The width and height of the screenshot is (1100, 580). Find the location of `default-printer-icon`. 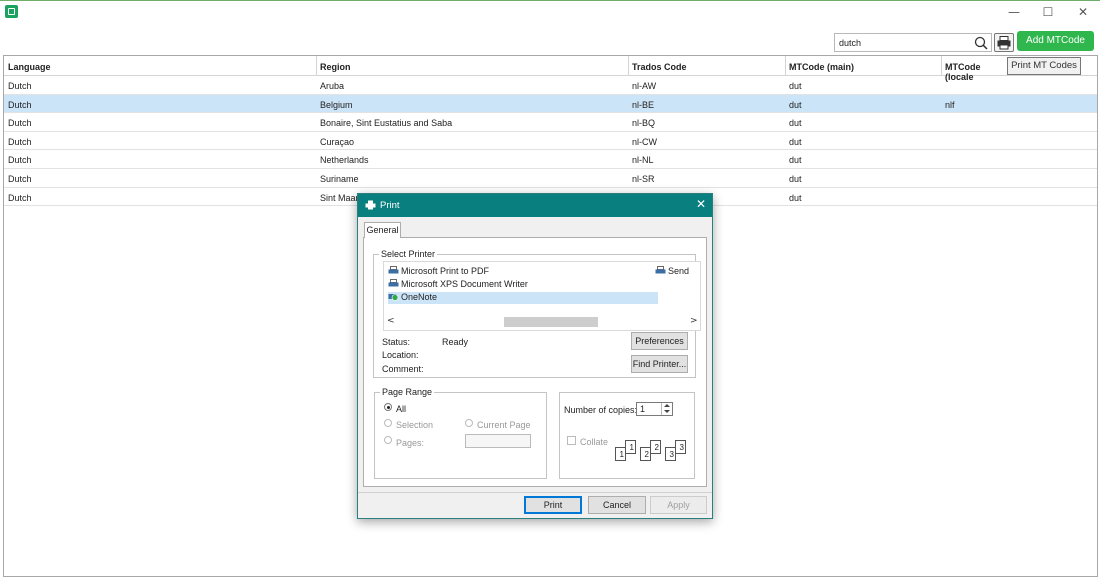

default-printer-icon is located at coordinates (393, 297).